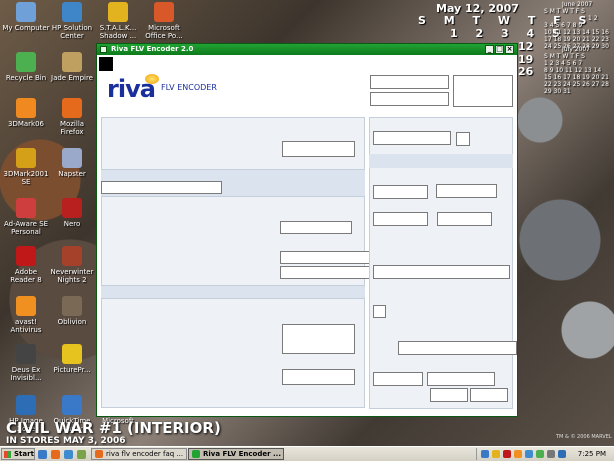 The image size is (614, 461). What do you see at coordinates (564, 56) in the screenshot?
I see `mini-calendar-line: S M T W T F S` at bounding box center [564, 56].